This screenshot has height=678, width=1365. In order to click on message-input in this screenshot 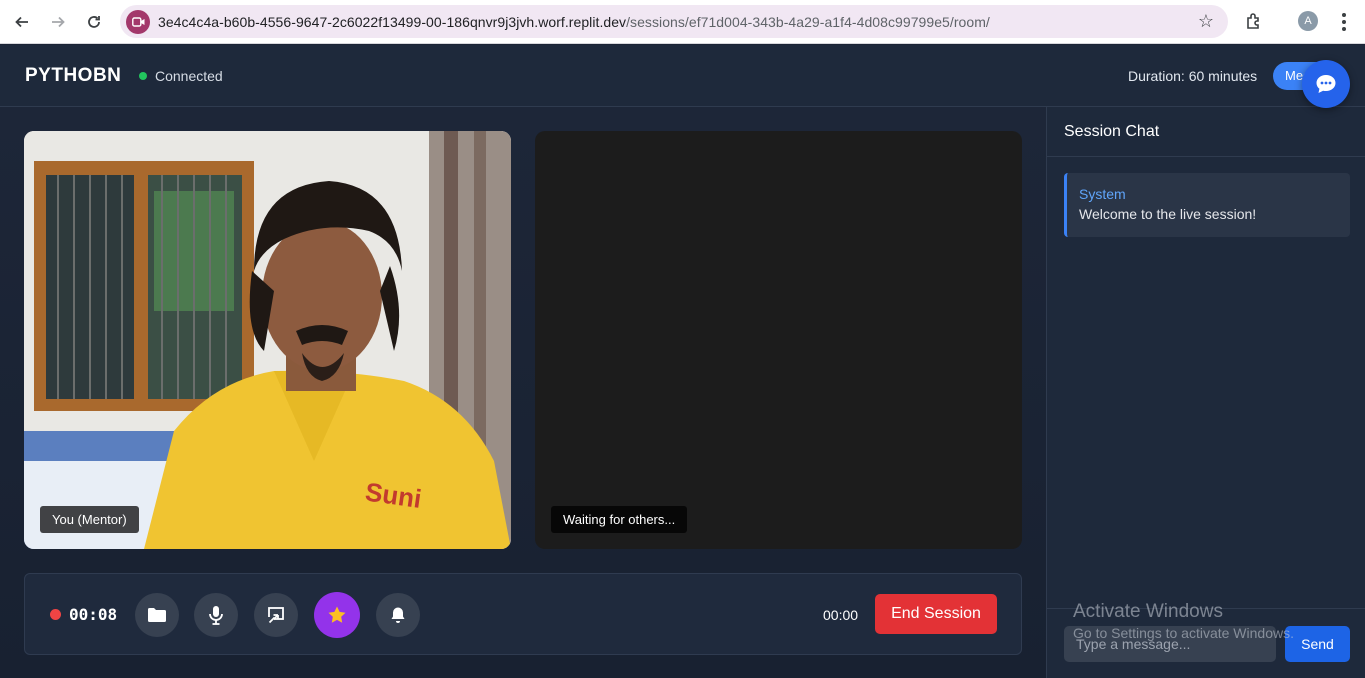, I will do `click(1170, 644)`.